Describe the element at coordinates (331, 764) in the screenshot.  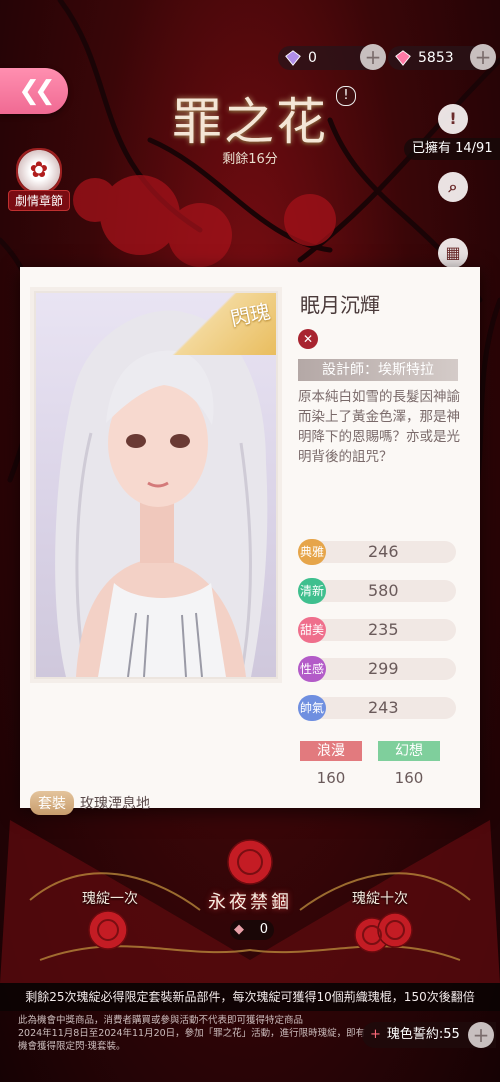
I see `style-romantic: 浪漫 160` at that location.